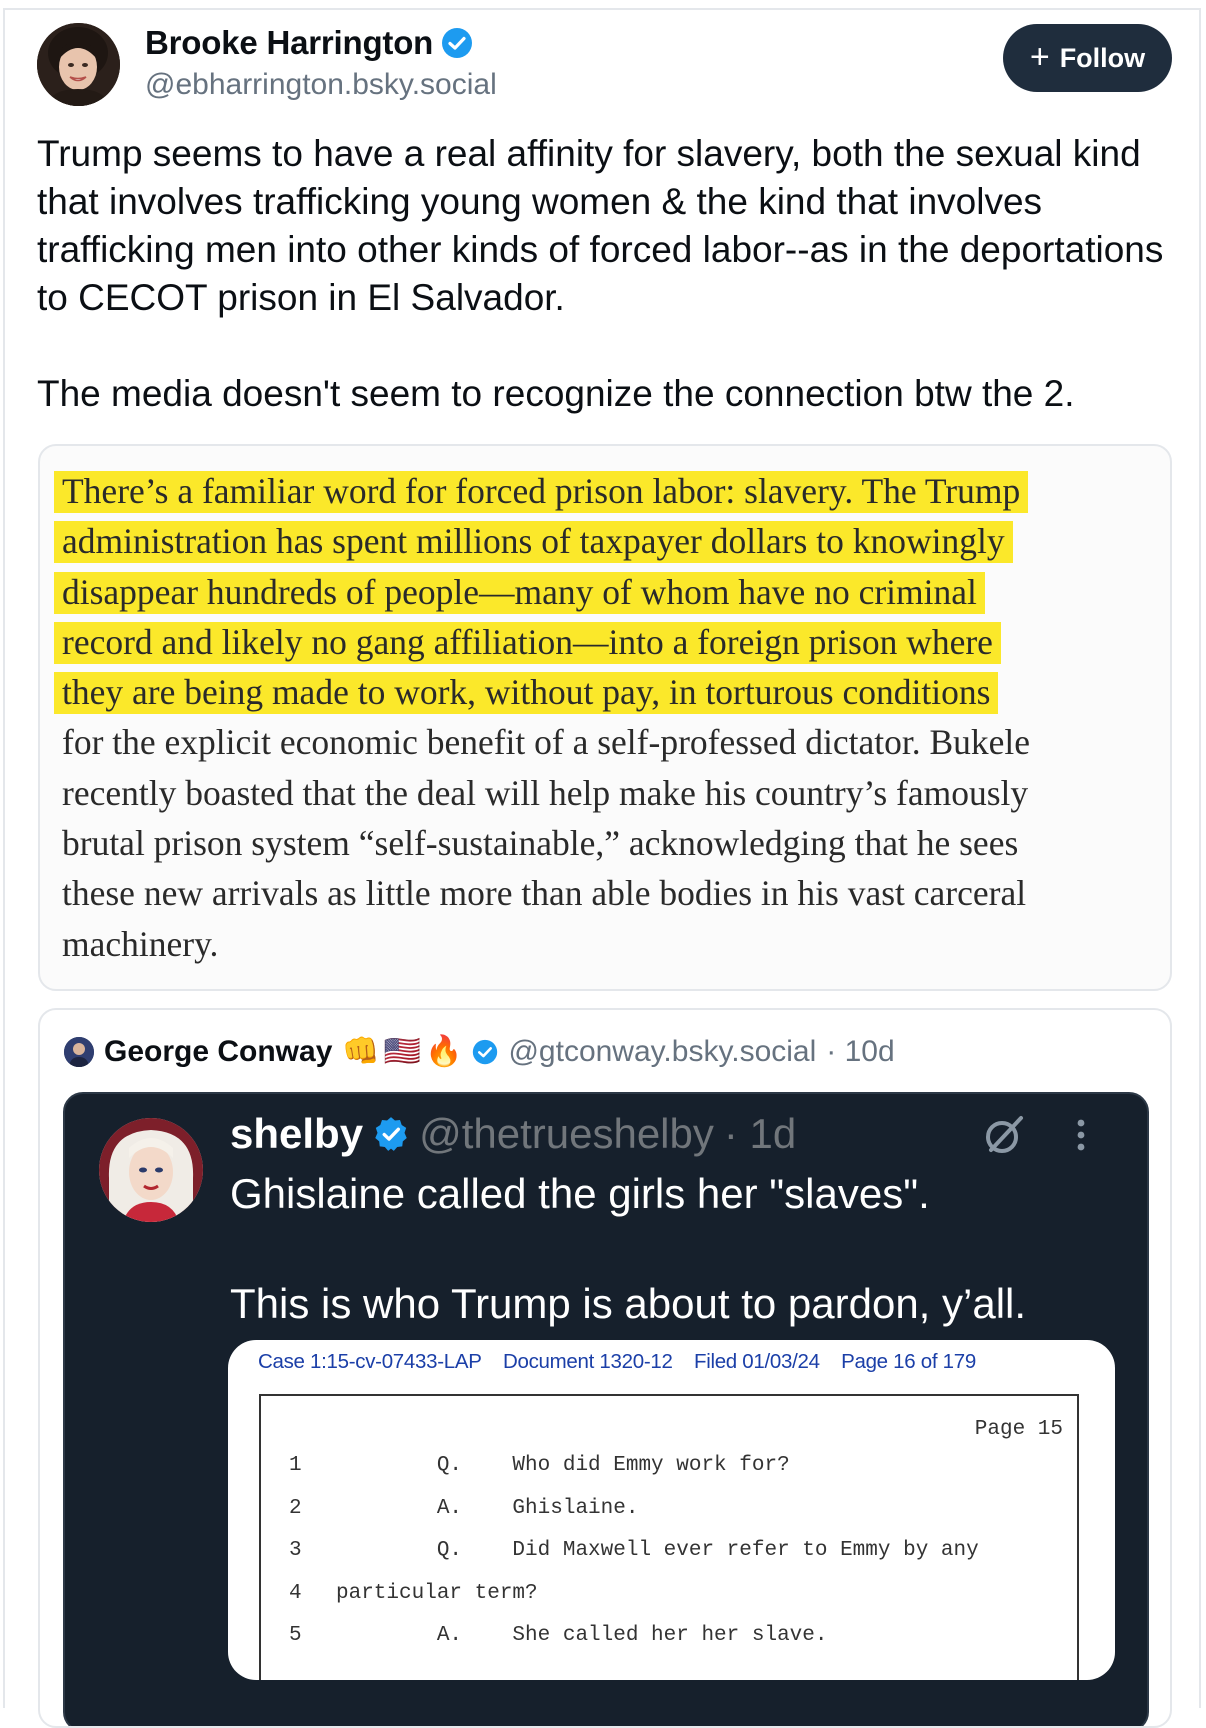 This screenshot has height=1728, width=1206. What do you see at coordinates (580, 1193) in the screenshot?
I see `tweet-paragraph: Ghislaine called the girls her "slaves".` at bounding box center [580, 1193].